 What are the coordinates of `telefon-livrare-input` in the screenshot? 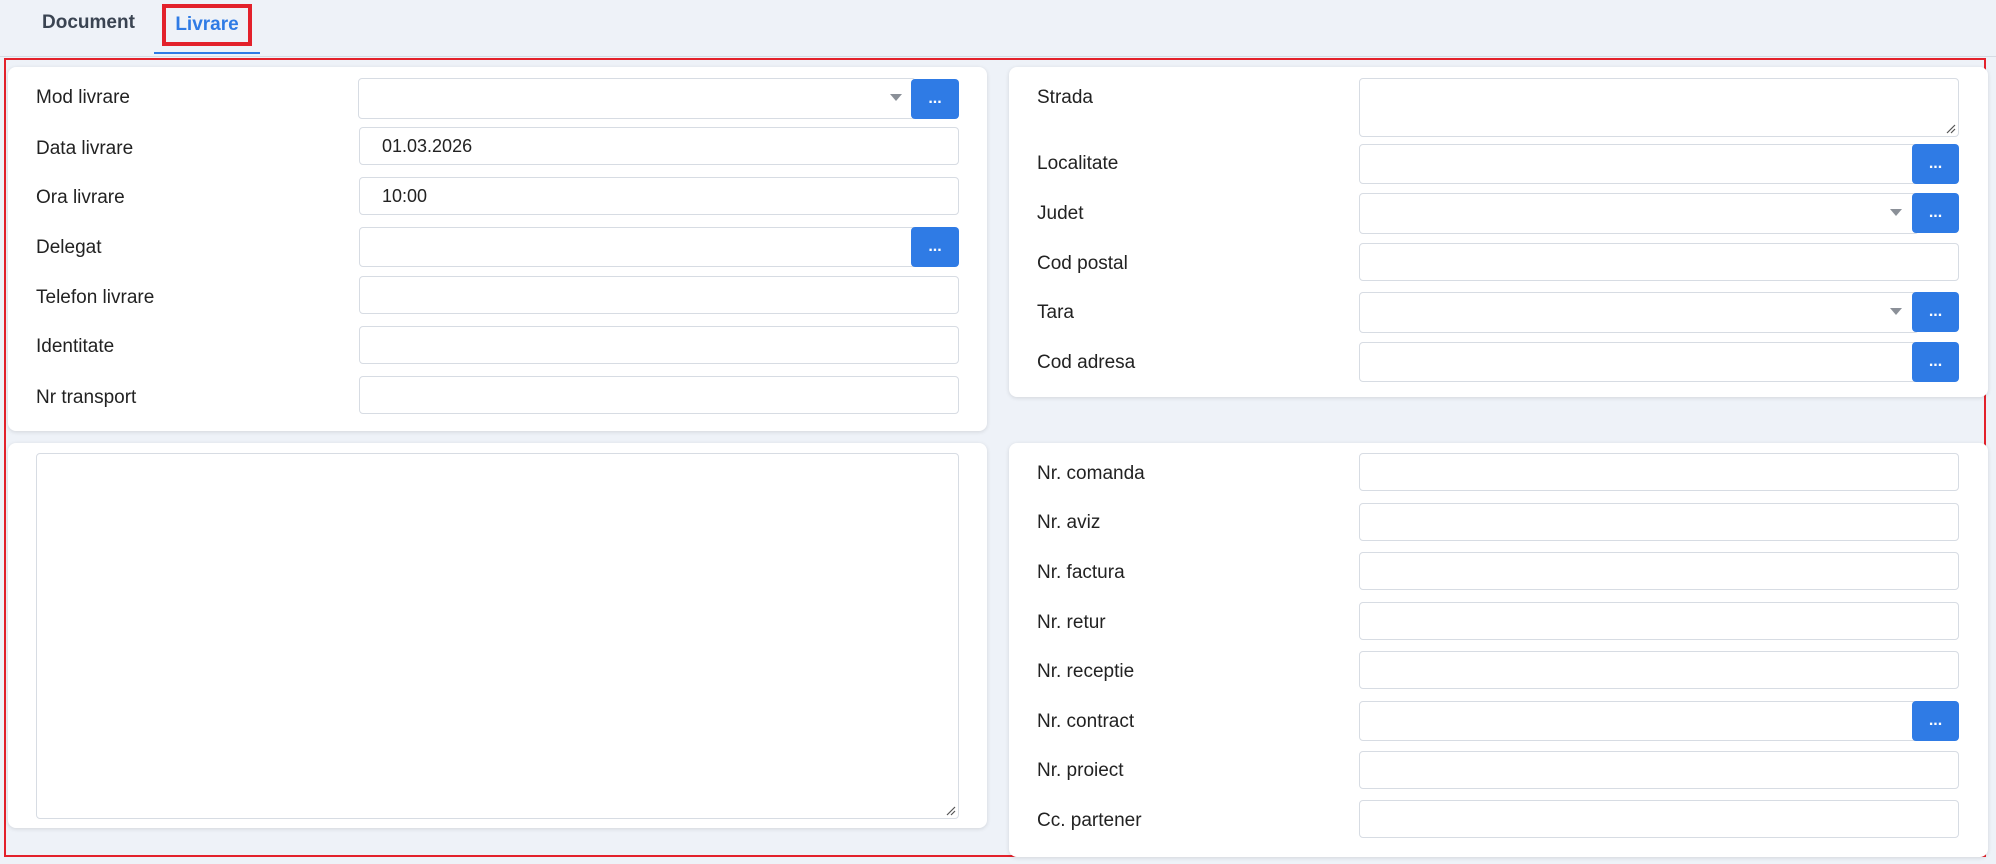 It's located at (659, 295).